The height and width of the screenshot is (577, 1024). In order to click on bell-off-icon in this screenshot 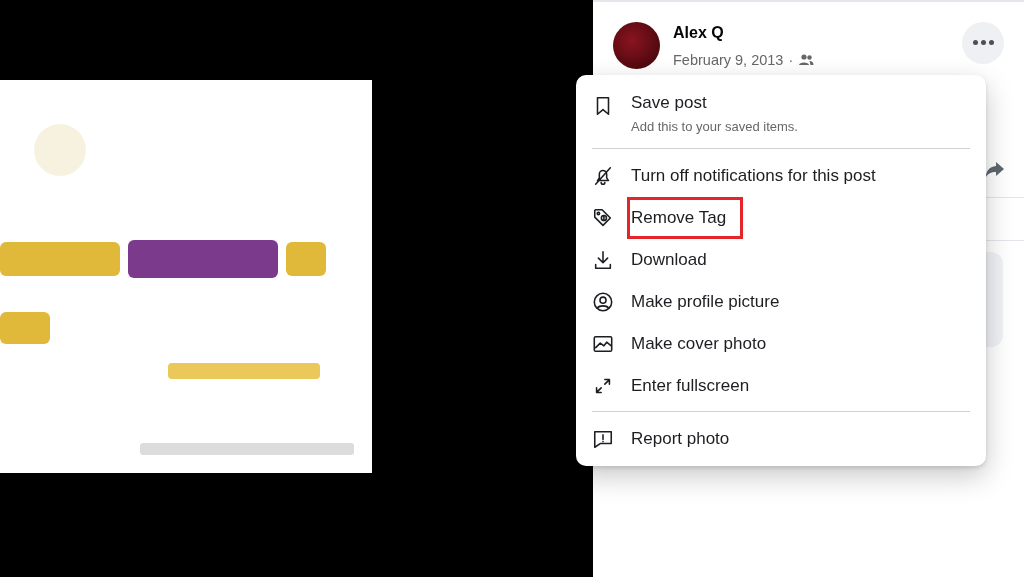, I will do `click(603, 176)`.